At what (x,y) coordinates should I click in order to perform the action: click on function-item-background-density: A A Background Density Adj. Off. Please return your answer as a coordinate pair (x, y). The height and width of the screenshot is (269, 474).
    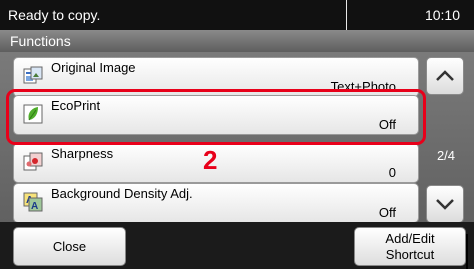
    Looking at the image, I should click on (216, 203).